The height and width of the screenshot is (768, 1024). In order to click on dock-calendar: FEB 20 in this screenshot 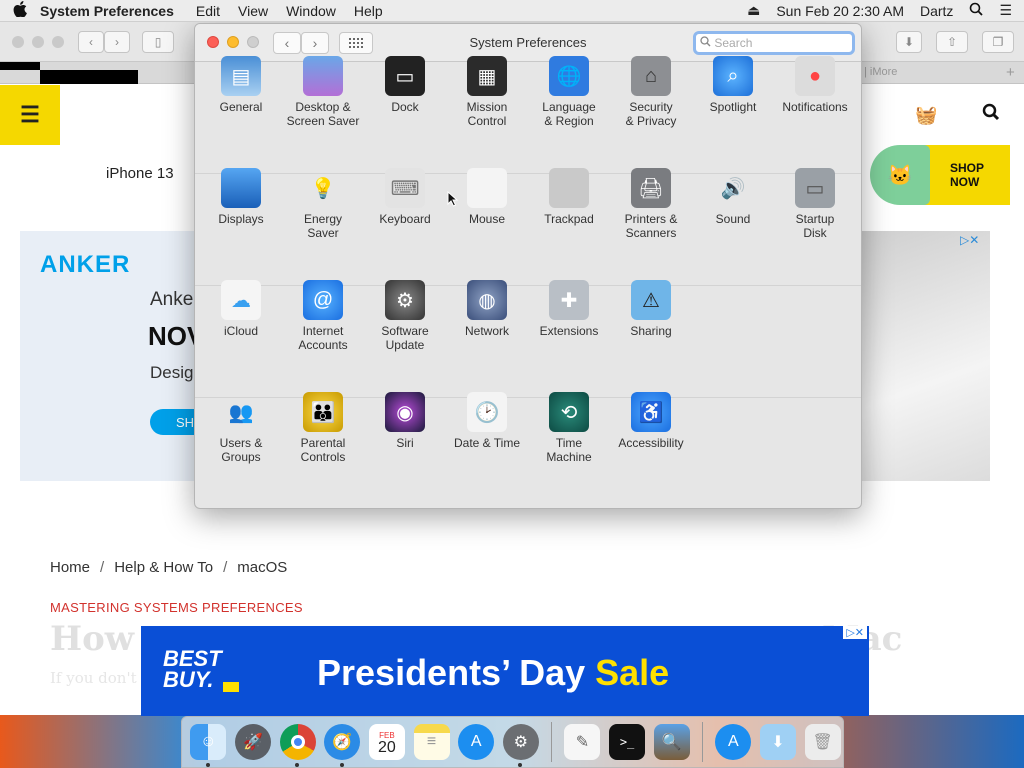, I will do `click(387, 742)`.